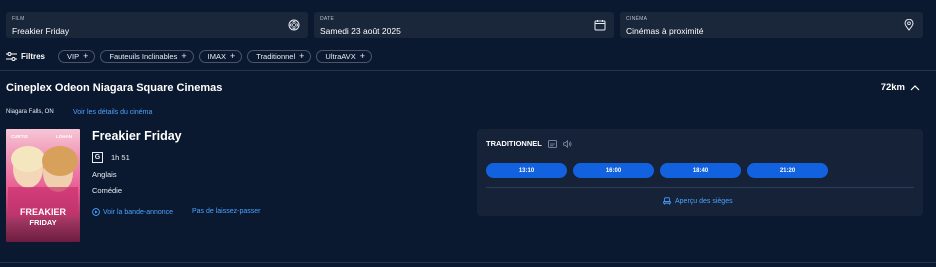 This screenshot has width=936, height=267. Describe the element at coordinates (700, 187) in the screenshot. I see `panel-divider` at that location.